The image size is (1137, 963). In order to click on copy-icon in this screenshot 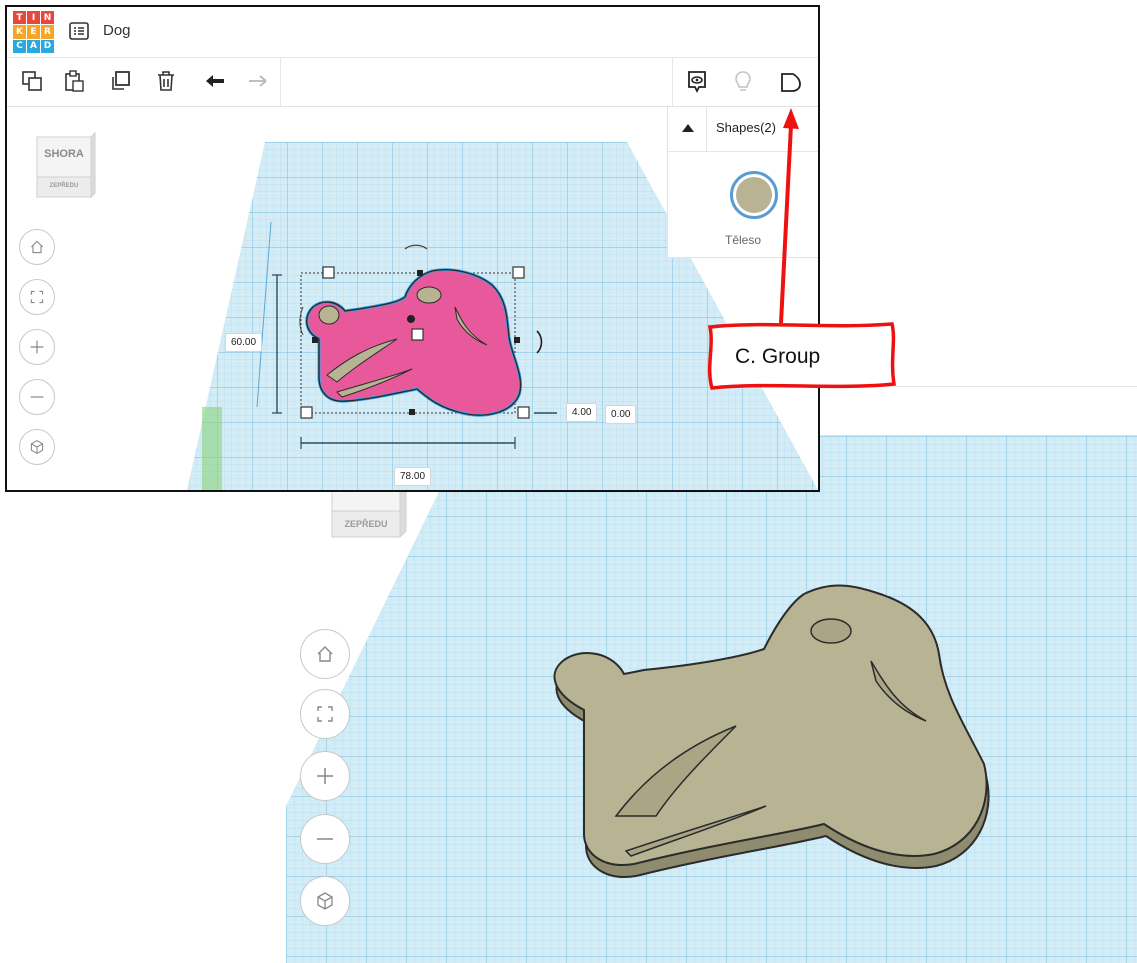, I will do `click(32, 81)`.